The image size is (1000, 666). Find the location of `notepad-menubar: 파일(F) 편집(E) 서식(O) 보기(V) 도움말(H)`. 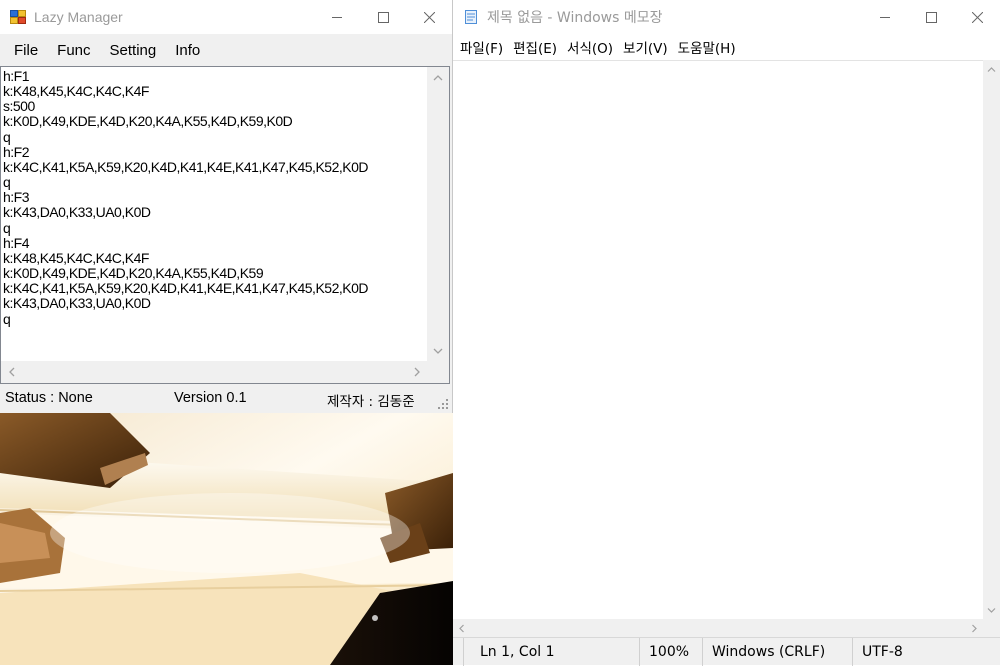

notepad-menubar: 파일(F) 편집(E) 서식(O) 보기(V) 도움말(H) is located at coordinates (726, 47).